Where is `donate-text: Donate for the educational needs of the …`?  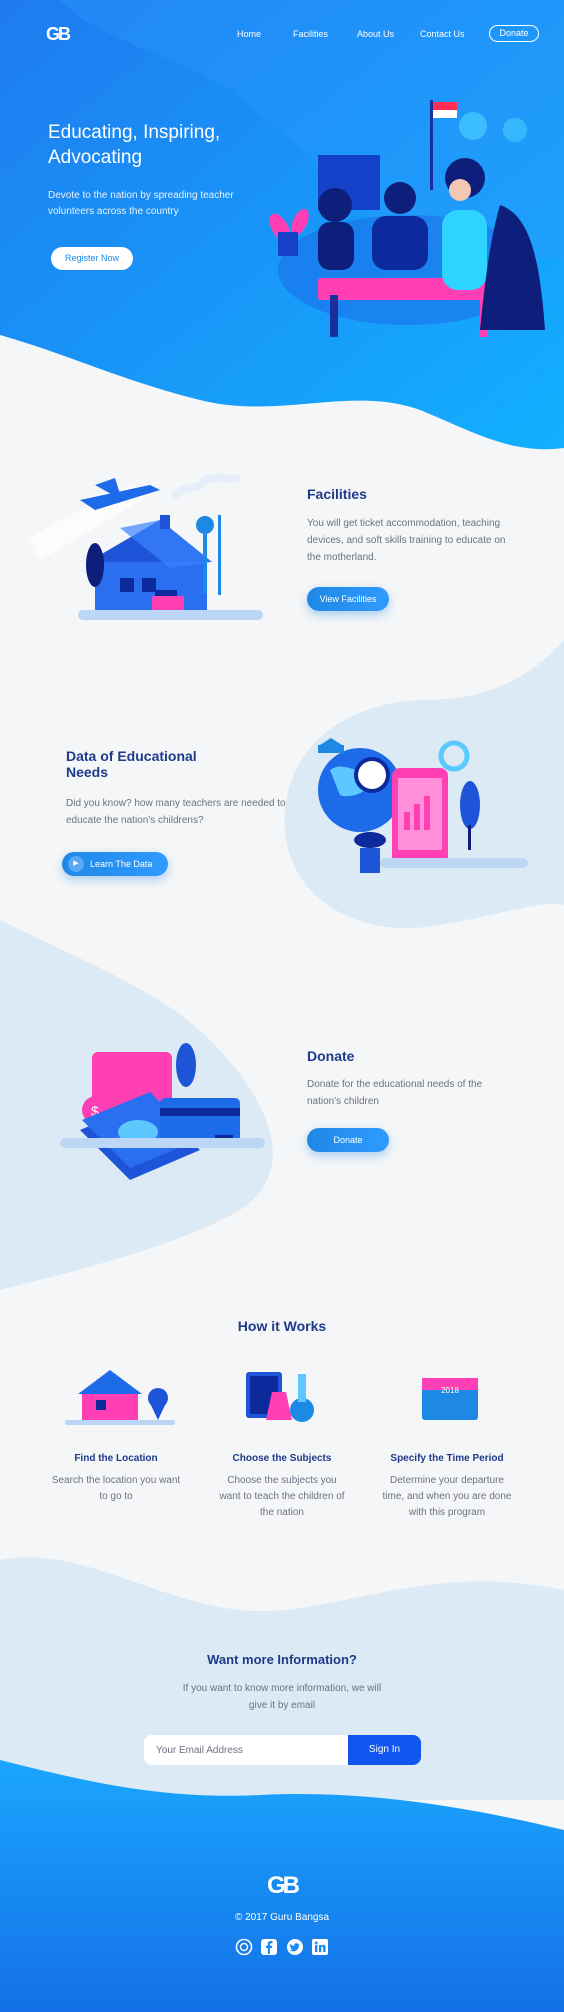 donate-text: Donate for the educational needs of the … is located at coordinates (395, 1093).